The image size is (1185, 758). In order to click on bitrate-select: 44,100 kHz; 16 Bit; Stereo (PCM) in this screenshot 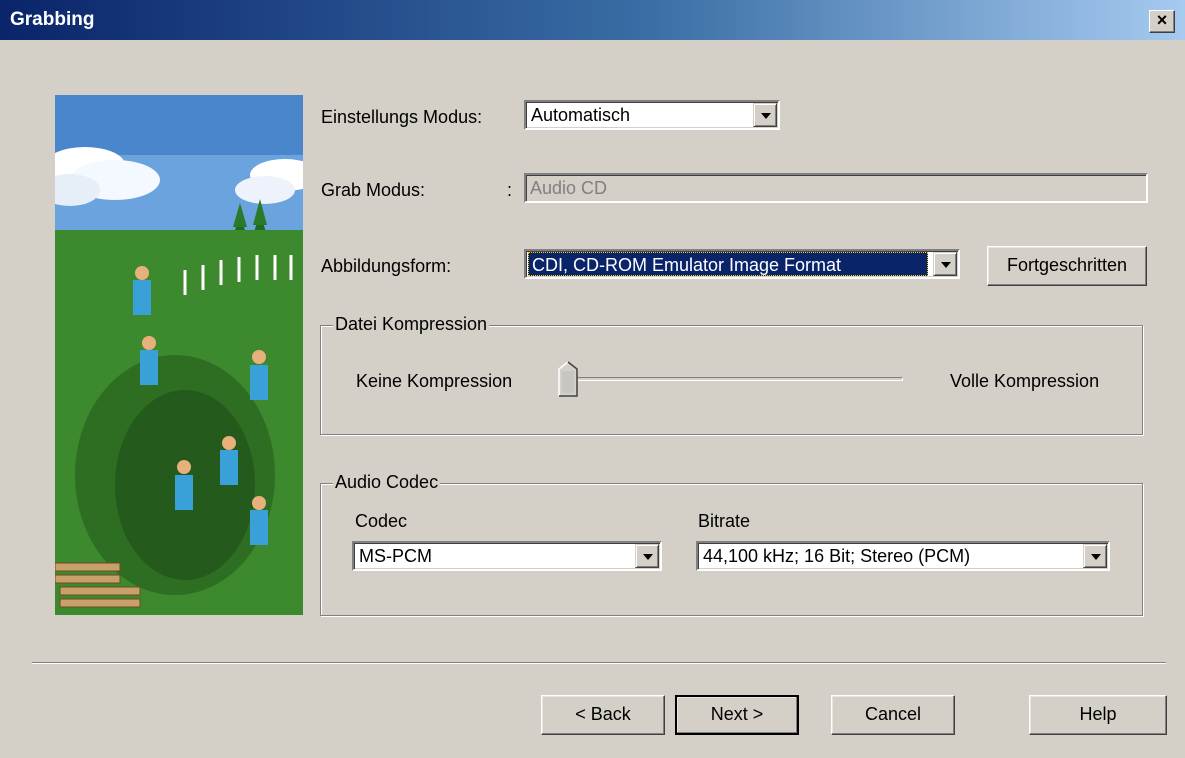, I will do `click(903, 556)`.